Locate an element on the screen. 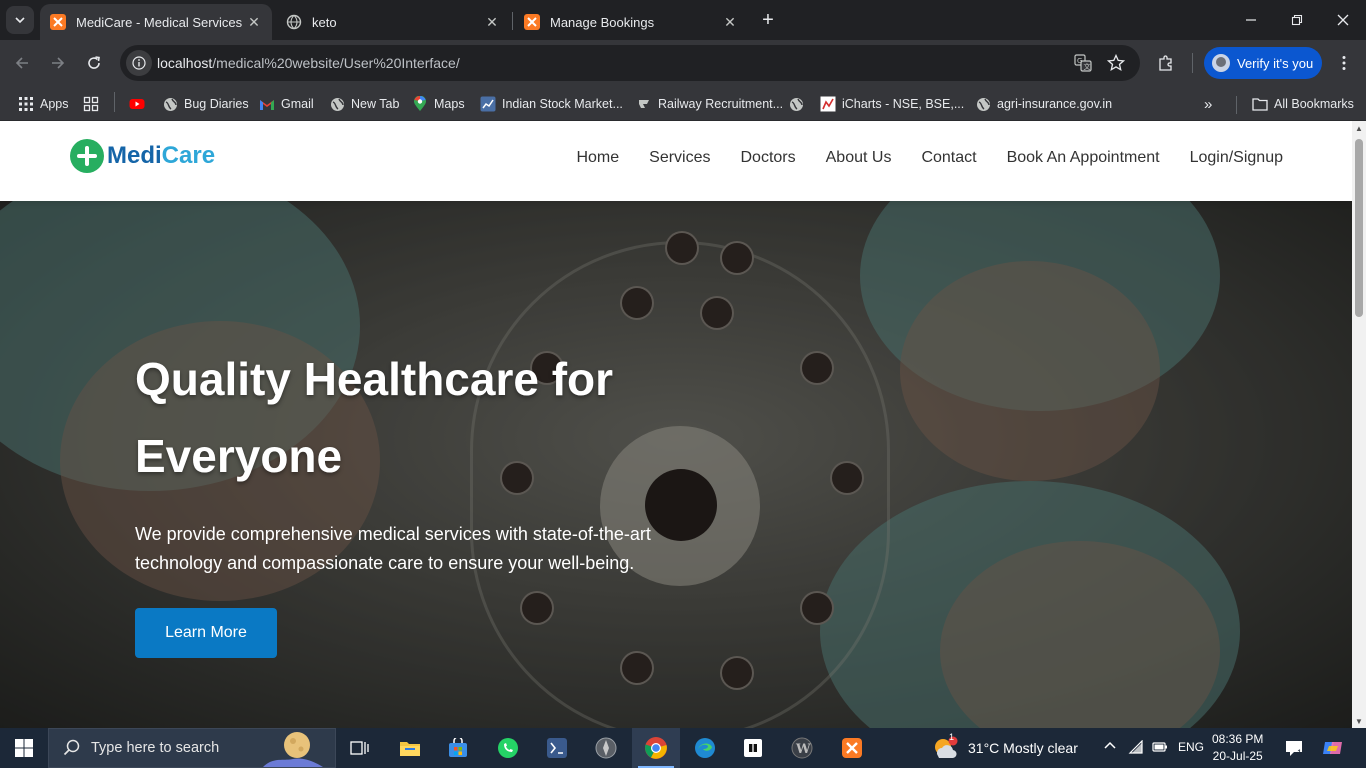 The width and height of the screenshot is (1366, 768). compass-app-icon is located at coordinates (606, 748).